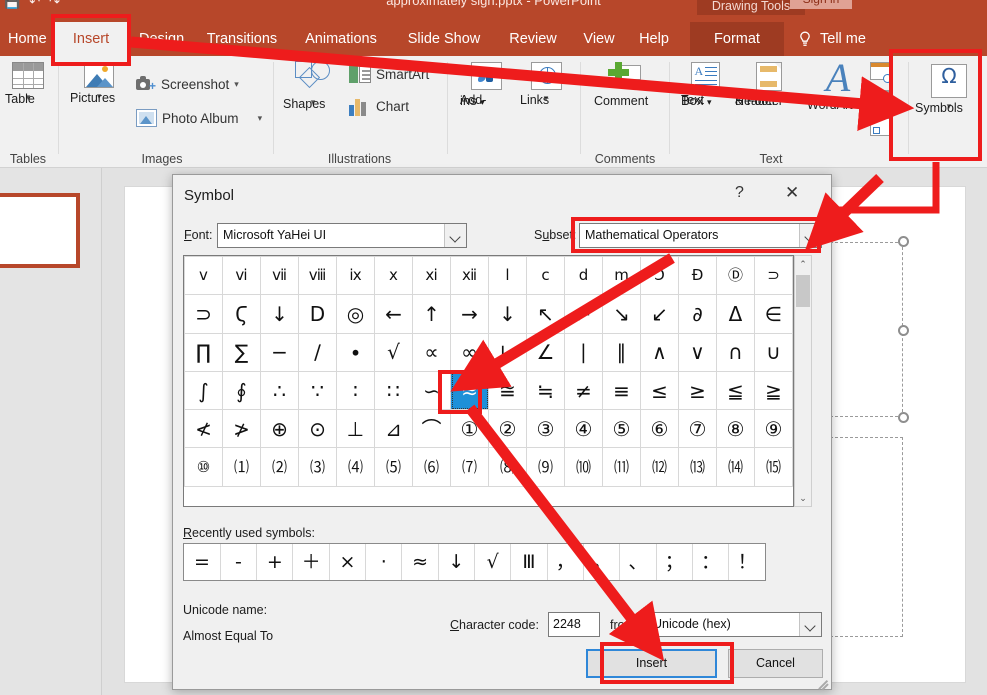 The width and height of the screenshot is (987, 695). What do you see at coordinates (355, 429) in the screenshot?
I see `symbol-cell: ⊥` at bounding box center [355, 429].